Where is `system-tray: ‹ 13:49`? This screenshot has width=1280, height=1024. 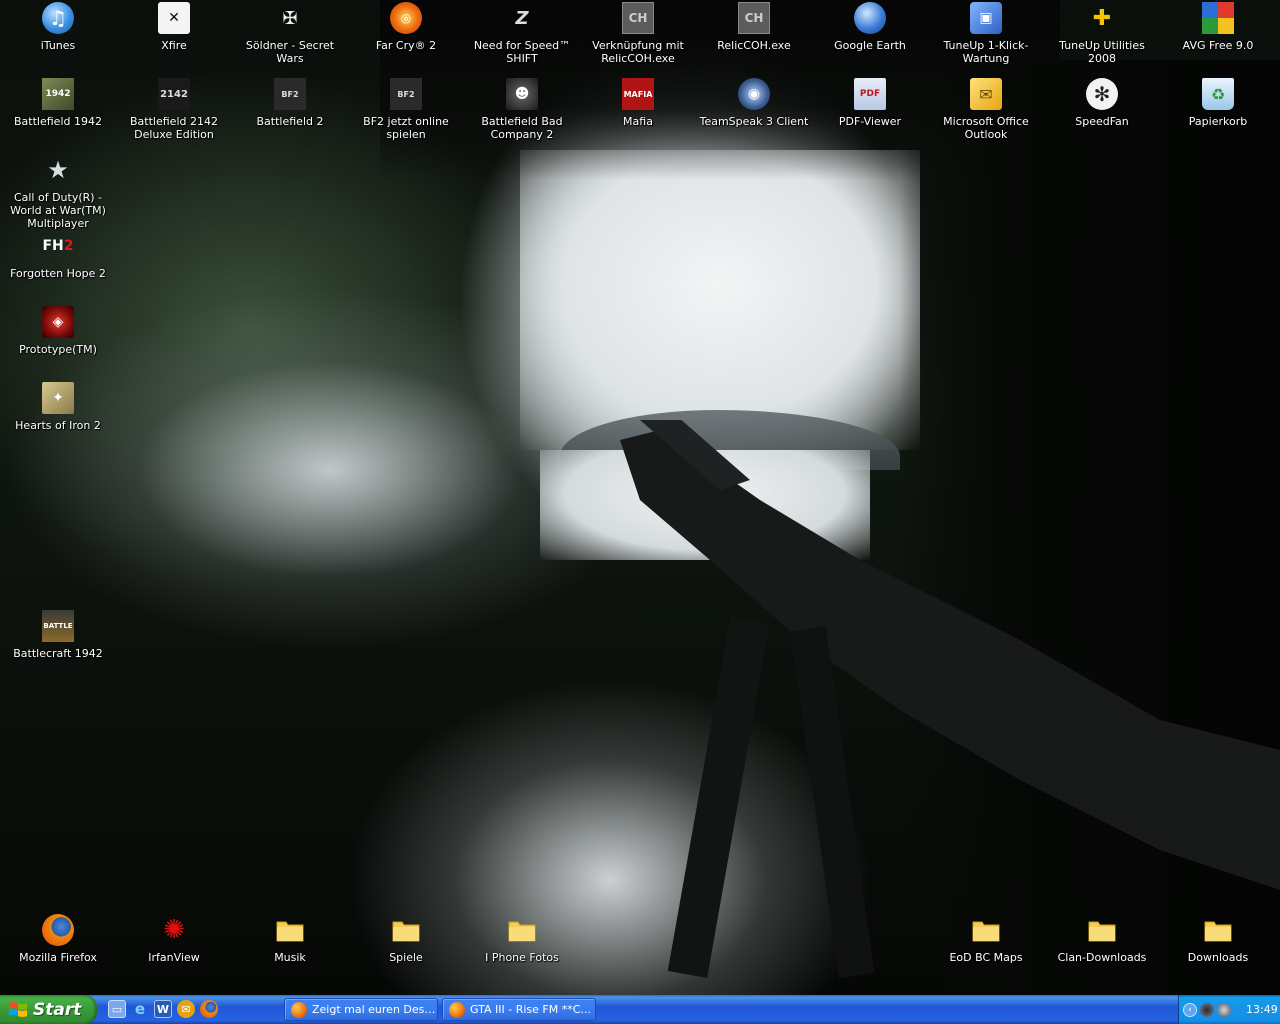 system-tray: ‹ 13:49 is located at coordinates (1229, 1009).